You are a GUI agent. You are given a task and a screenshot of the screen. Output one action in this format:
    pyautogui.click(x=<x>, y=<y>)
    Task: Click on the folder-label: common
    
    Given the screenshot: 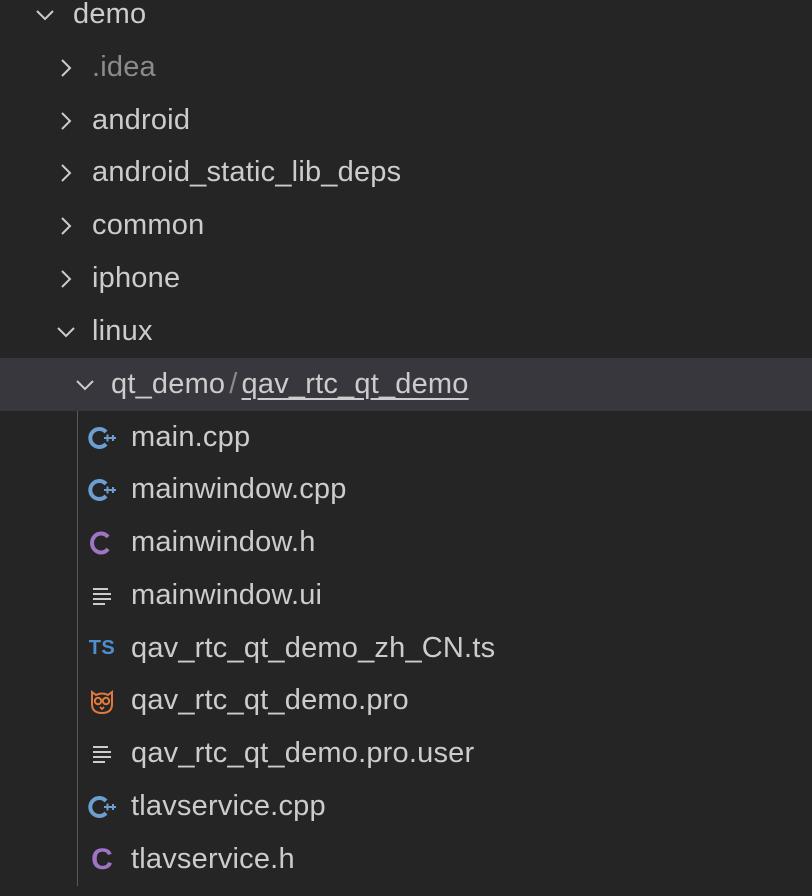 What is the action you would take?
    pyautogui.click(x=148, y=225)
    